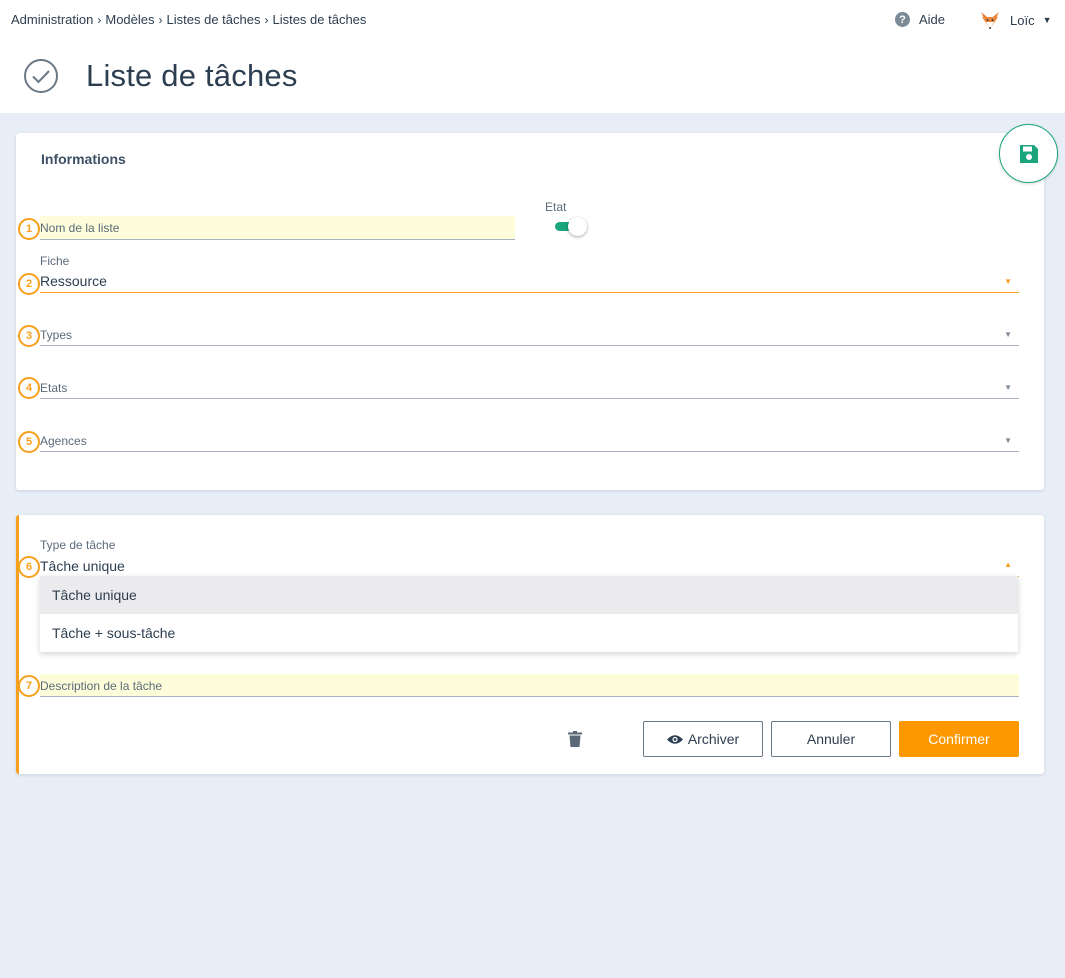  What do you see at coordinates (1008, 564) in the screenshot?
I see `dropdown-arrow-up-icon: ▲` at bounding box center [1008, 564].